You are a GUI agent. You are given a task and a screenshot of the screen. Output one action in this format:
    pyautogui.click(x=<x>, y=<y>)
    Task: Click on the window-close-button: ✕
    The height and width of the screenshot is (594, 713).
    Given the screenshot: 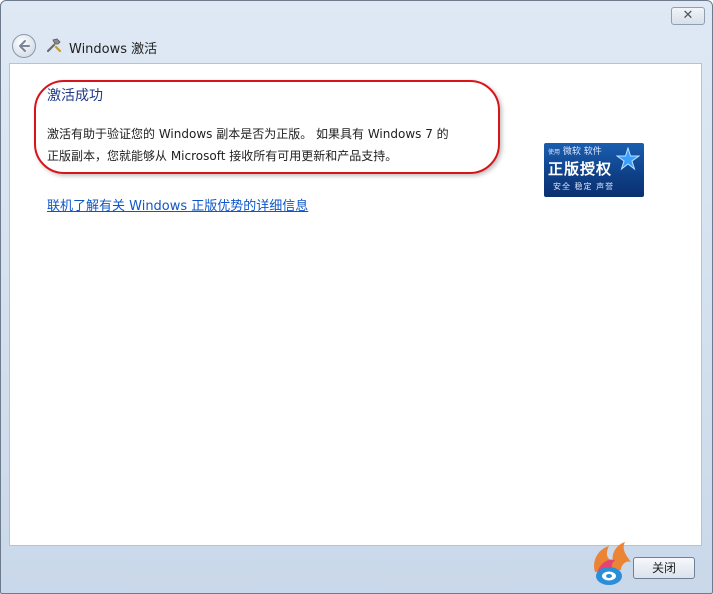 What is the action you would take?
    pyautogui.click(x=688, y=16)
    